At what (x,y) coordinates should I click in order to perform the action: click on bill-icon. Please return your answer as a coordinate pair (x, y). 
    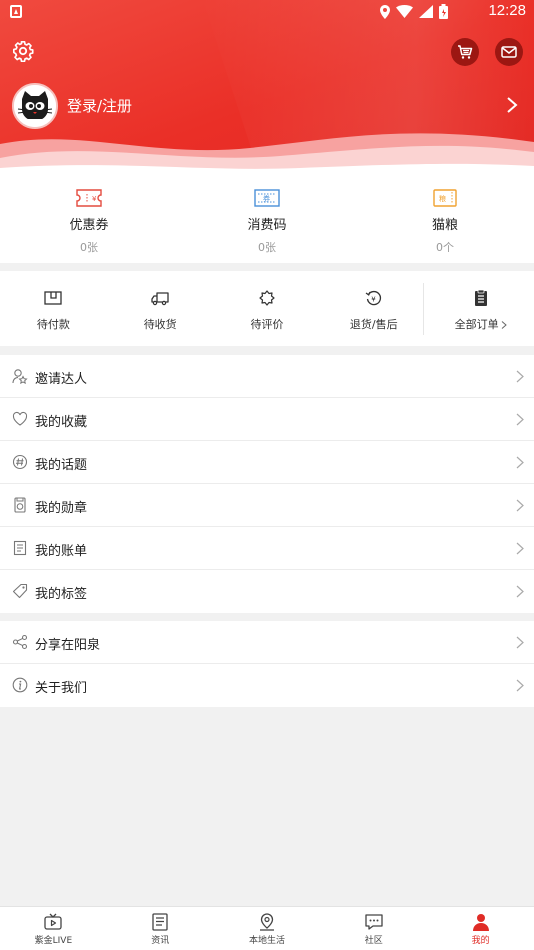
    Looking at the image, I should click on (20, 548).